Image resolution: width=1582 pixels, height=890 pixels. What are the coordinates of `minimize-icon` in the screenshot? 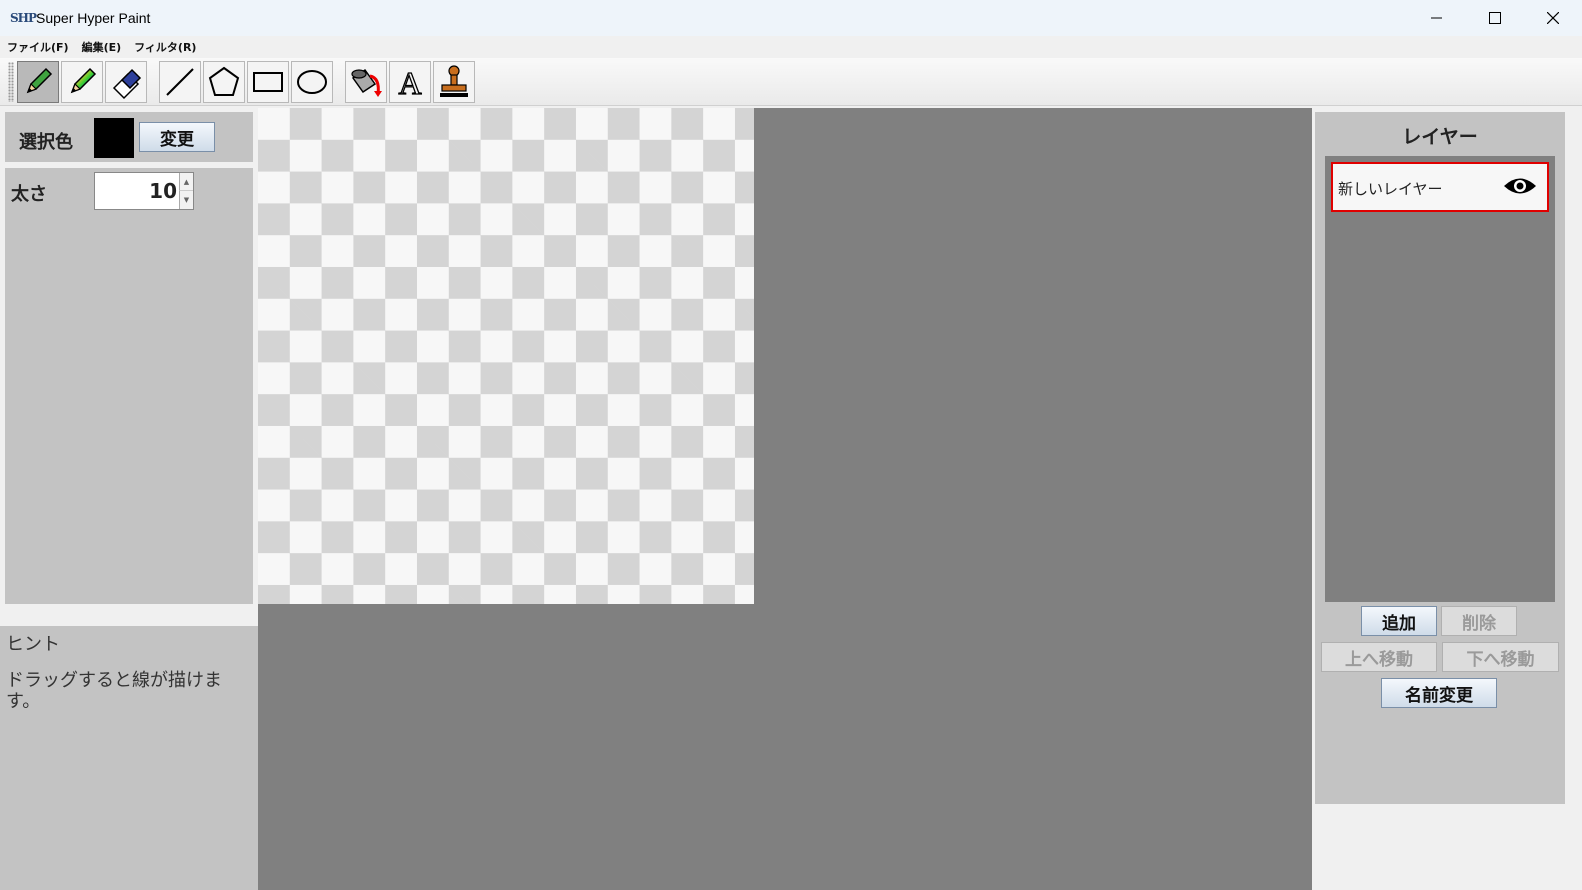 It's located at (1436, 18).